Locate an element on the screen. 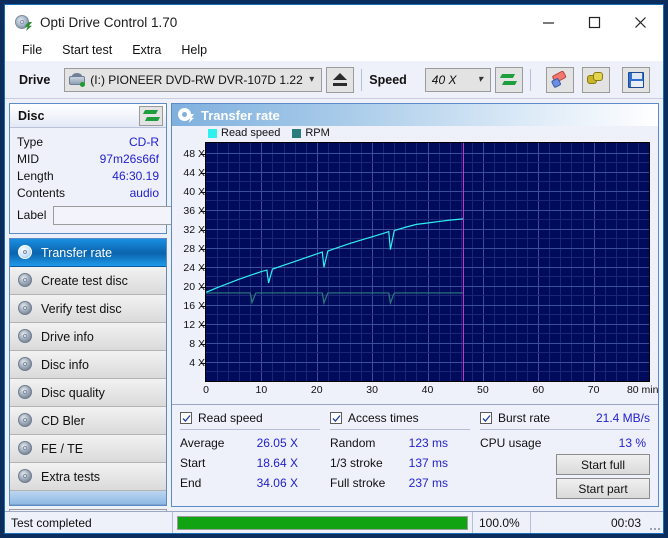  stat-key: 1/3 stroke is located at coordinates (356, 463).